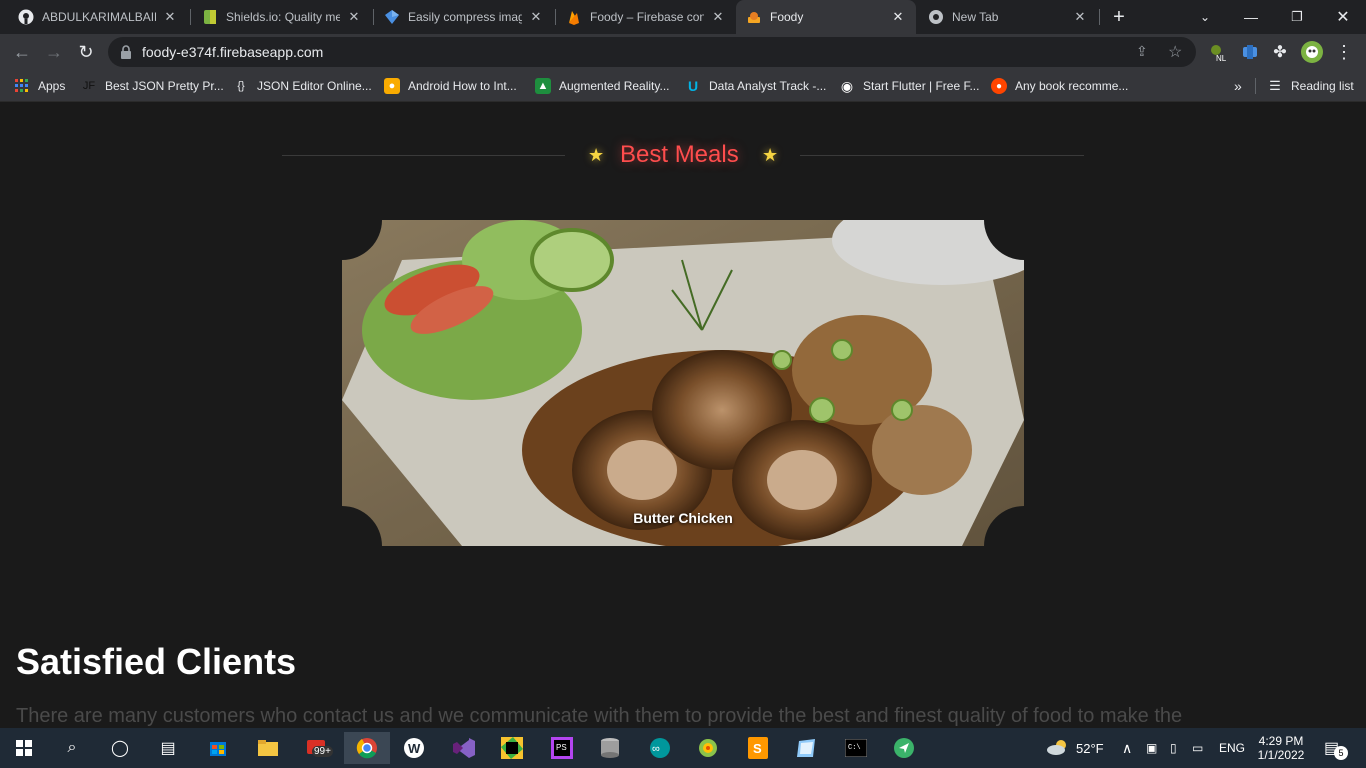 This screenshot has height=768, width=1366. I want to click on tab-firebase: Foody – Firebase cons ✕, so click(646, 17).